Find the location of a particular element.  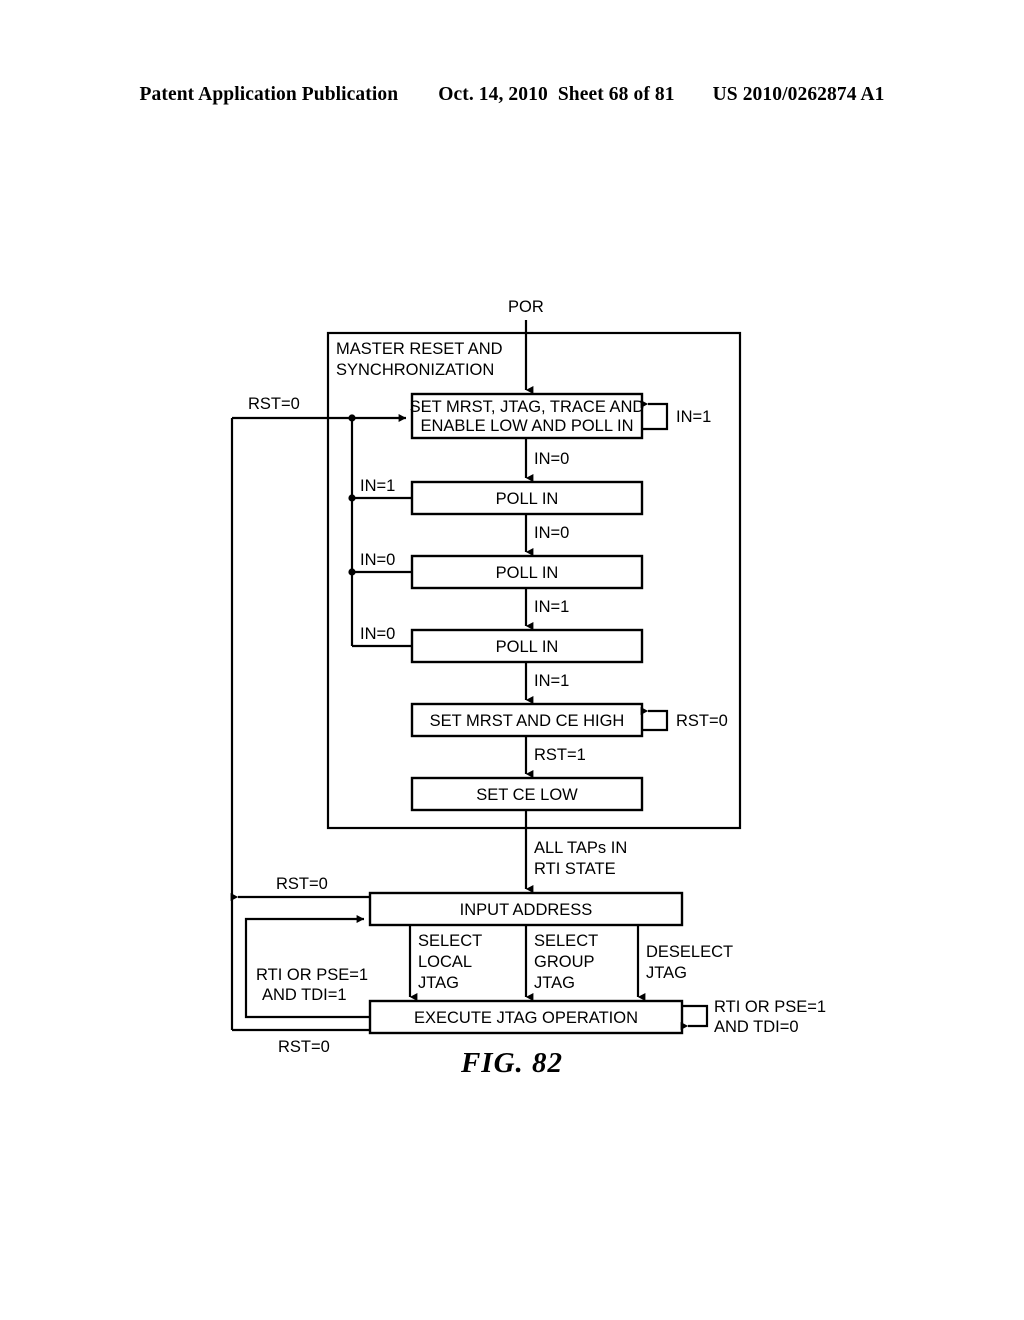

por-label: POR is located at coordinates (526, 307).